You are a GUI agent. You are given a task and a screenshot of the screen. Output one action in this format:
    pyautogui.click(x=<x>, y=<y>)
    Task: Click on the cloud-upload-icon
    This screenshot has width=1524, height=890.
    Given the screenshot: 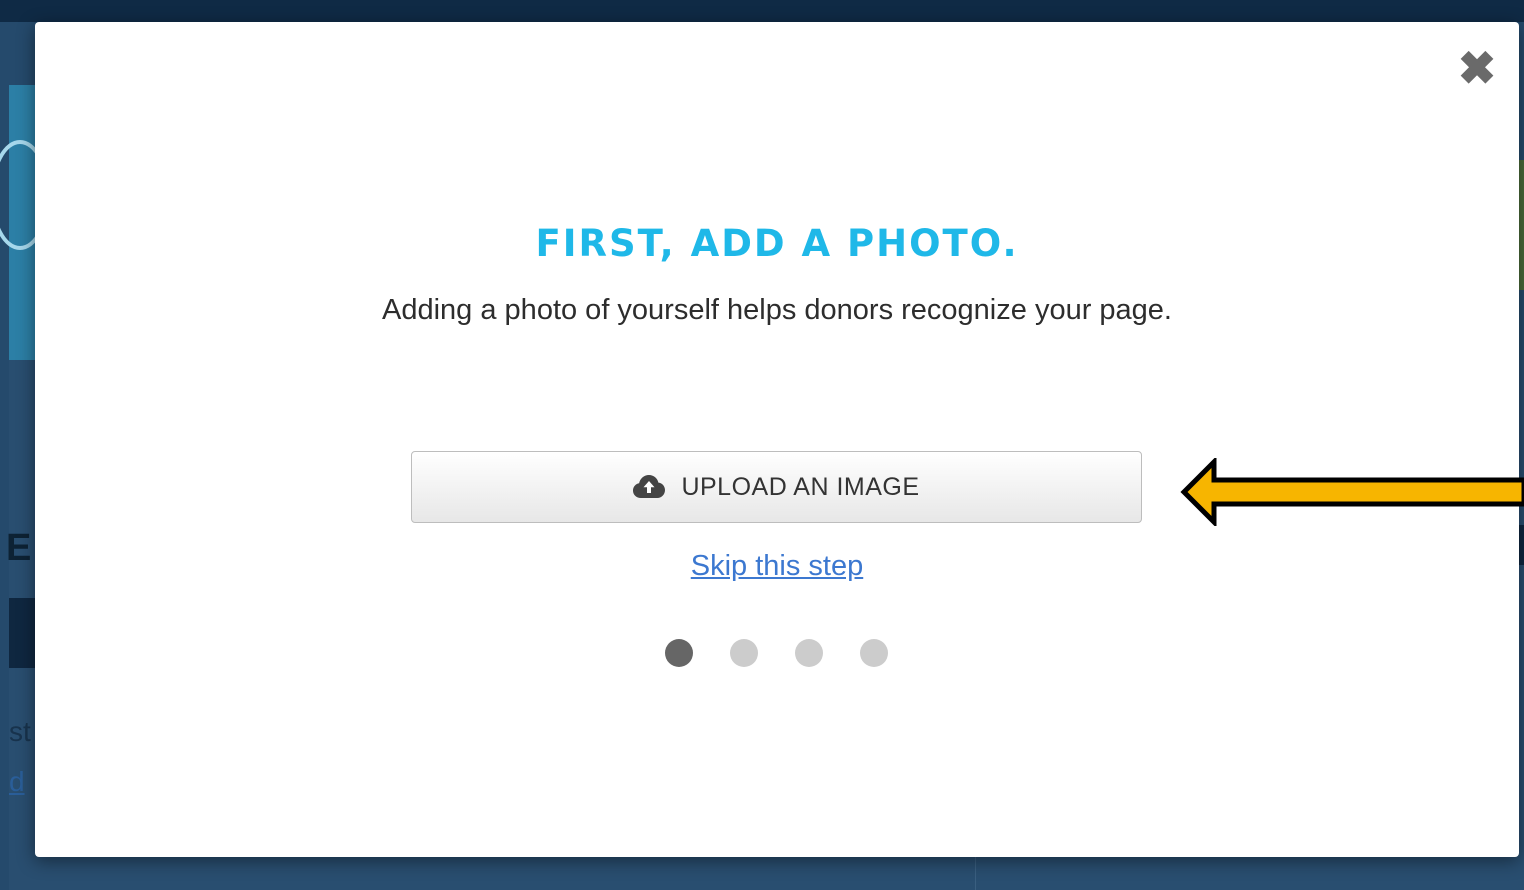 What is the action you would take?
    pyautogui.click(x=649, y=486)
    